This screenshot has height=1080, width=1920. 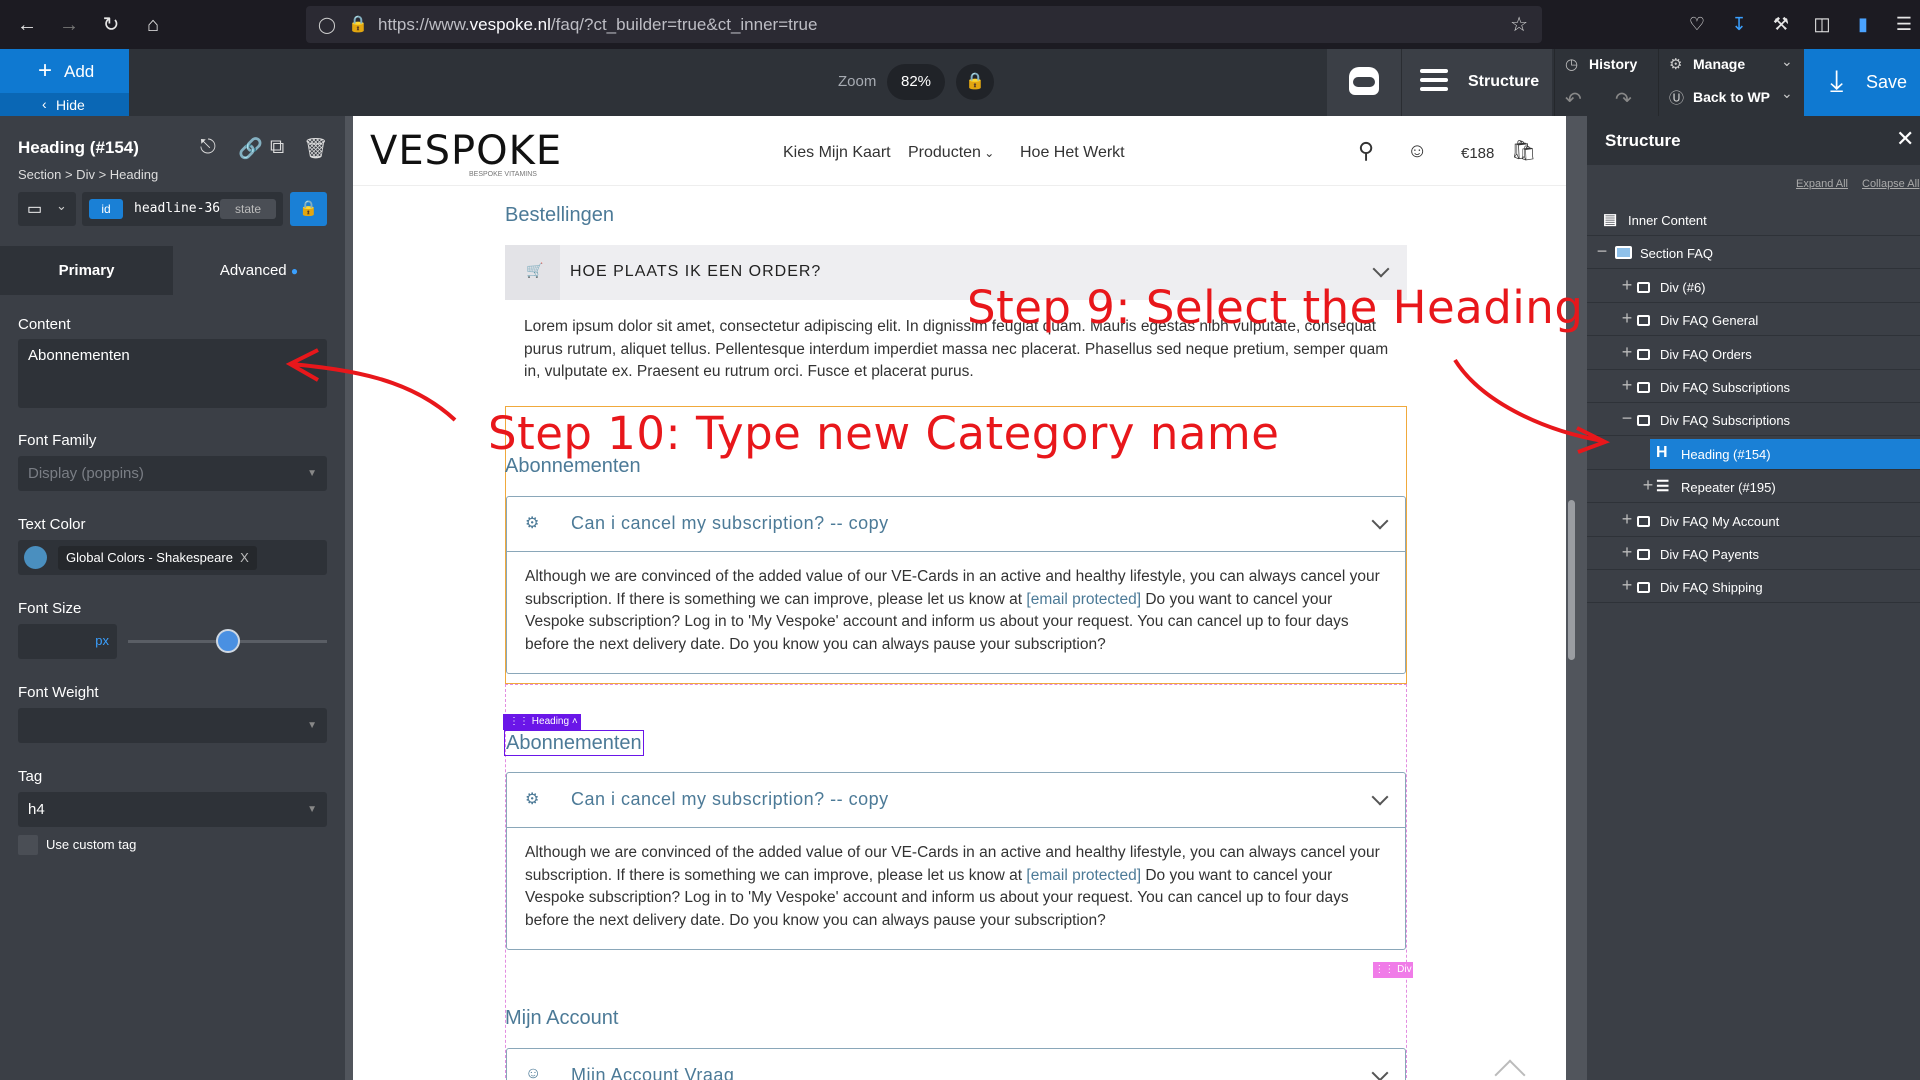 I want to click on arrow-step10, so click(x=374, y=392).